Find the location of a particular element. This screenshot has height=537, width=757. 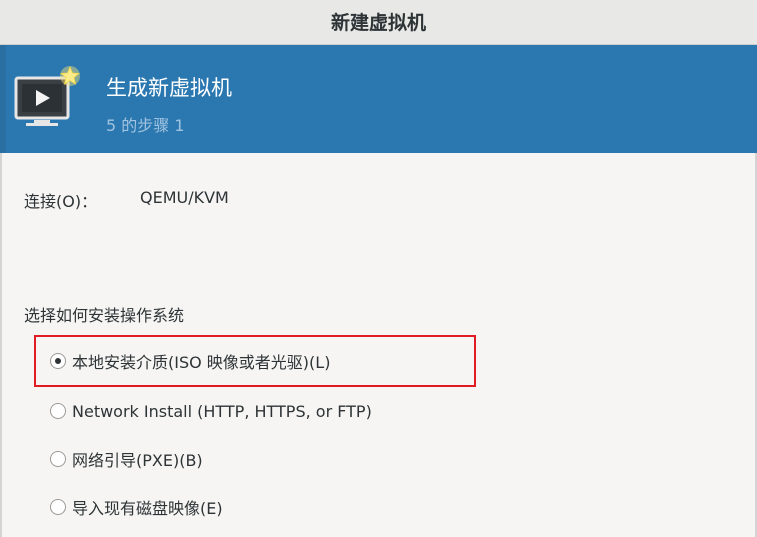

radio-label-pxe-boot: 网络引导(PXE)(B) is located at coordinates (137, 460).